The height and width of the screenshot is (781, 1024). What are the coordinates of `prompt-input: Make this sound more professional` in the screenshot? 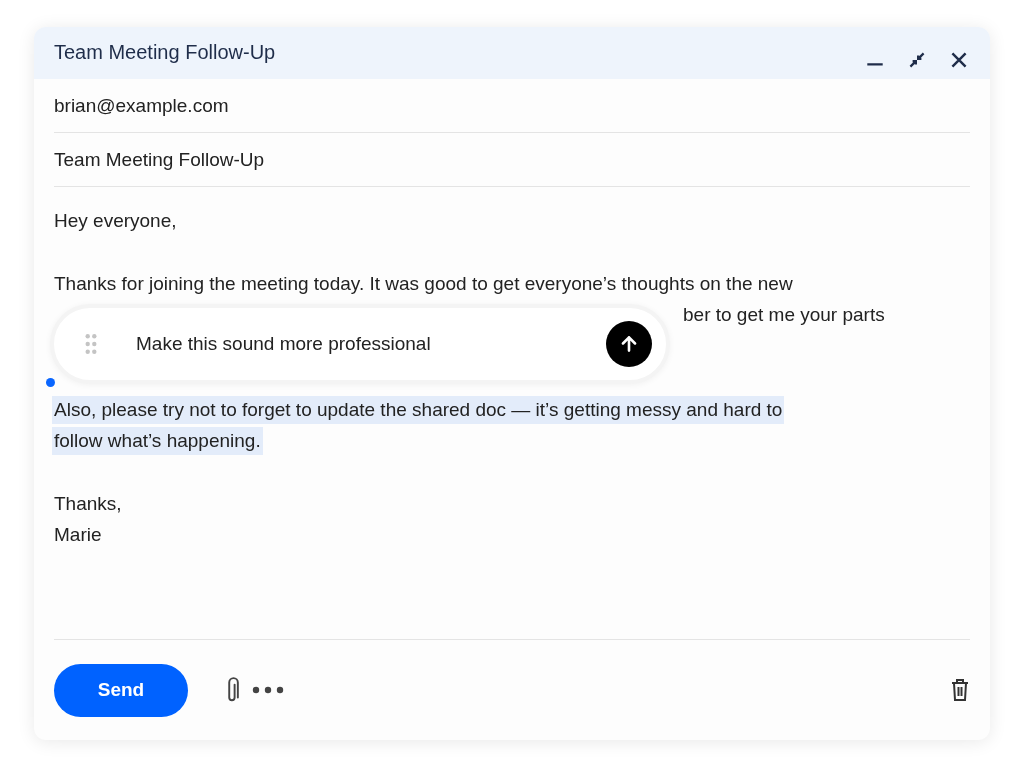 It's located at (371, 344).